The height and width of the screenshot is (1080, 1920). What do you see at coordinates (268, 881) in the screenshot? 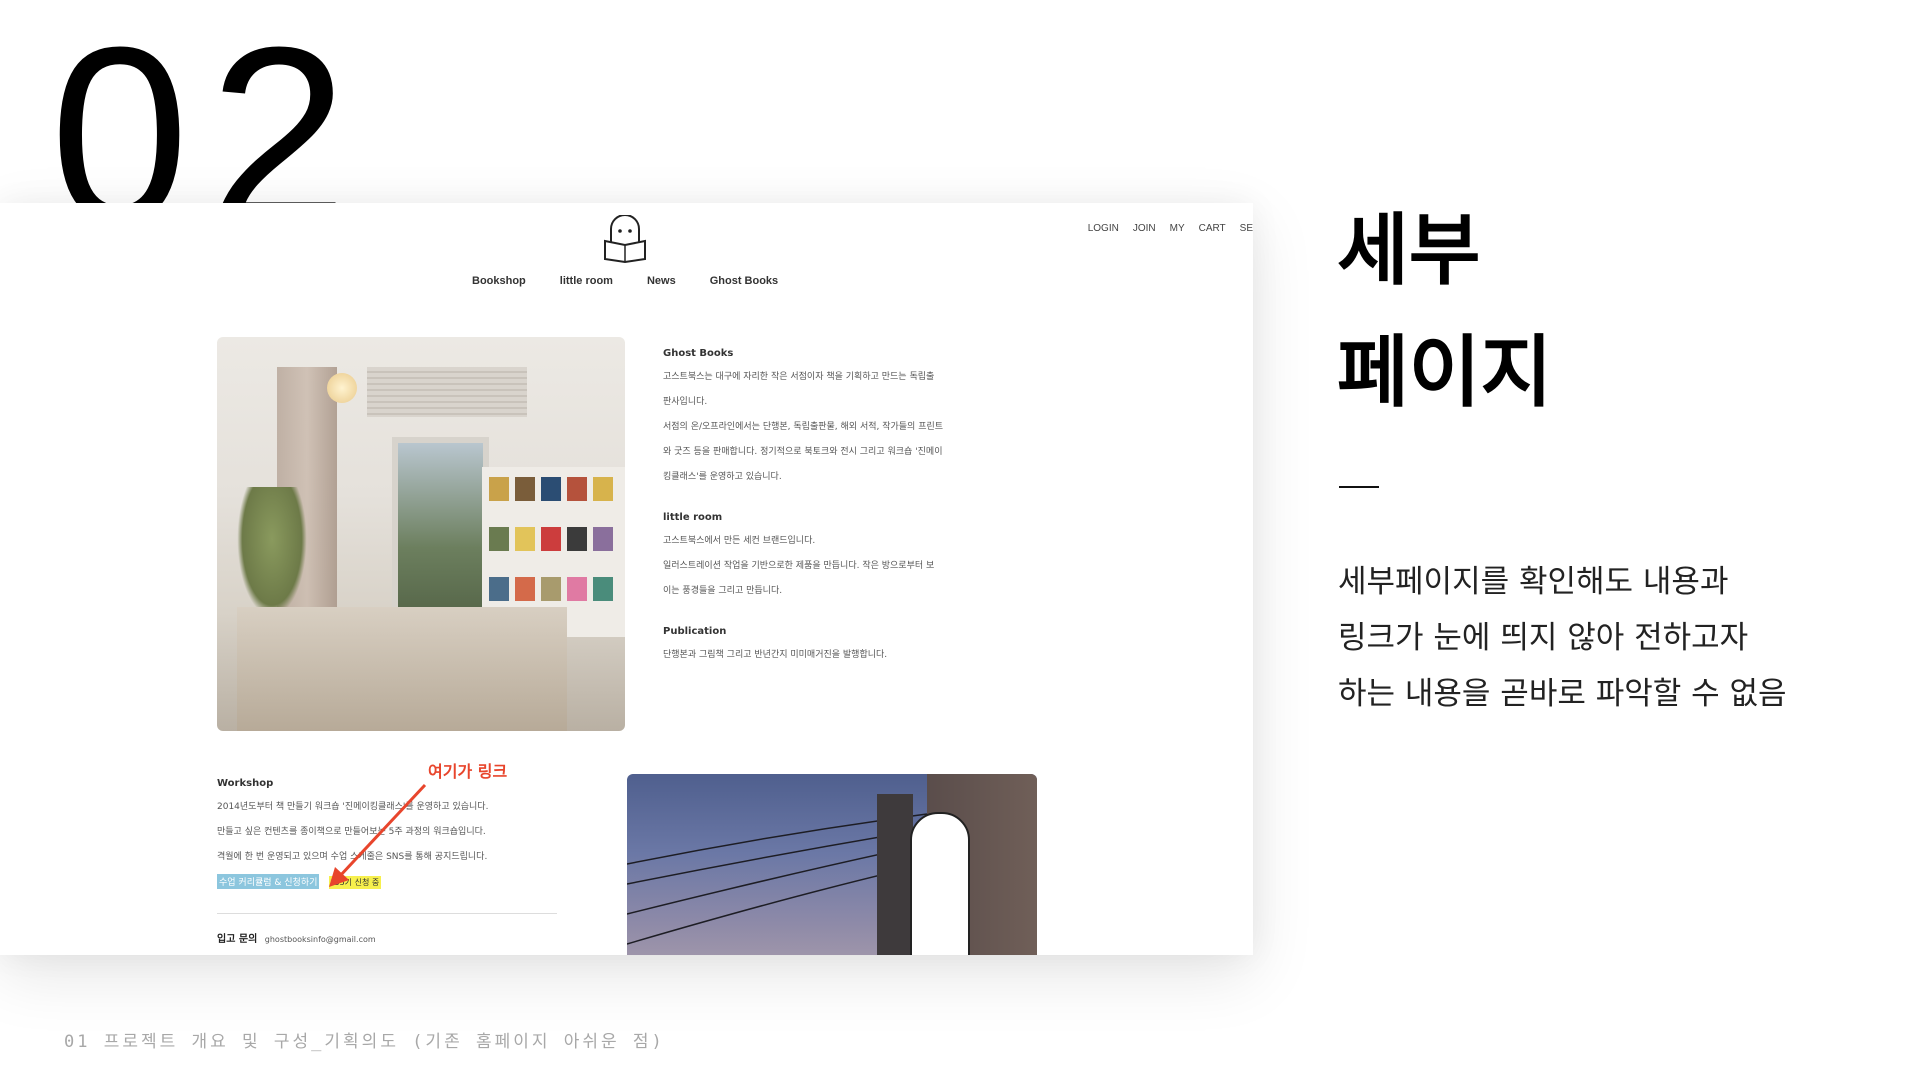
I see `workshop-apply-link: 수업 커리큘럼 & 신청하기` at bounding box center [268, 881].